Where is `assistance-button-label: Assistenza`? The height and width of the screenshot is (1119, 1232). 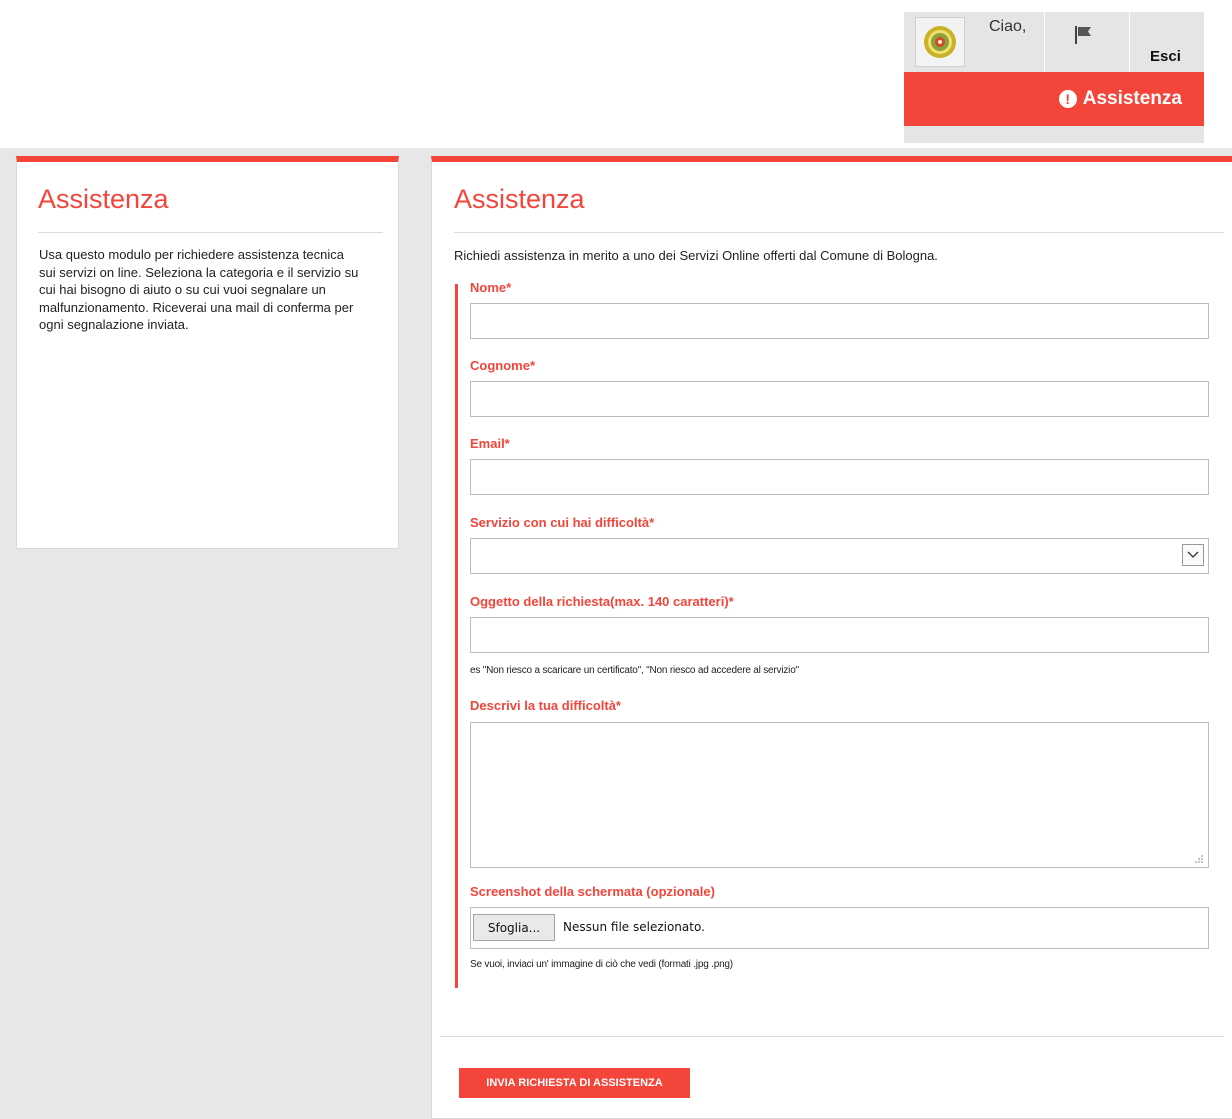 assistance-button-label: Assistenza is located at coordinates (1132, 98).